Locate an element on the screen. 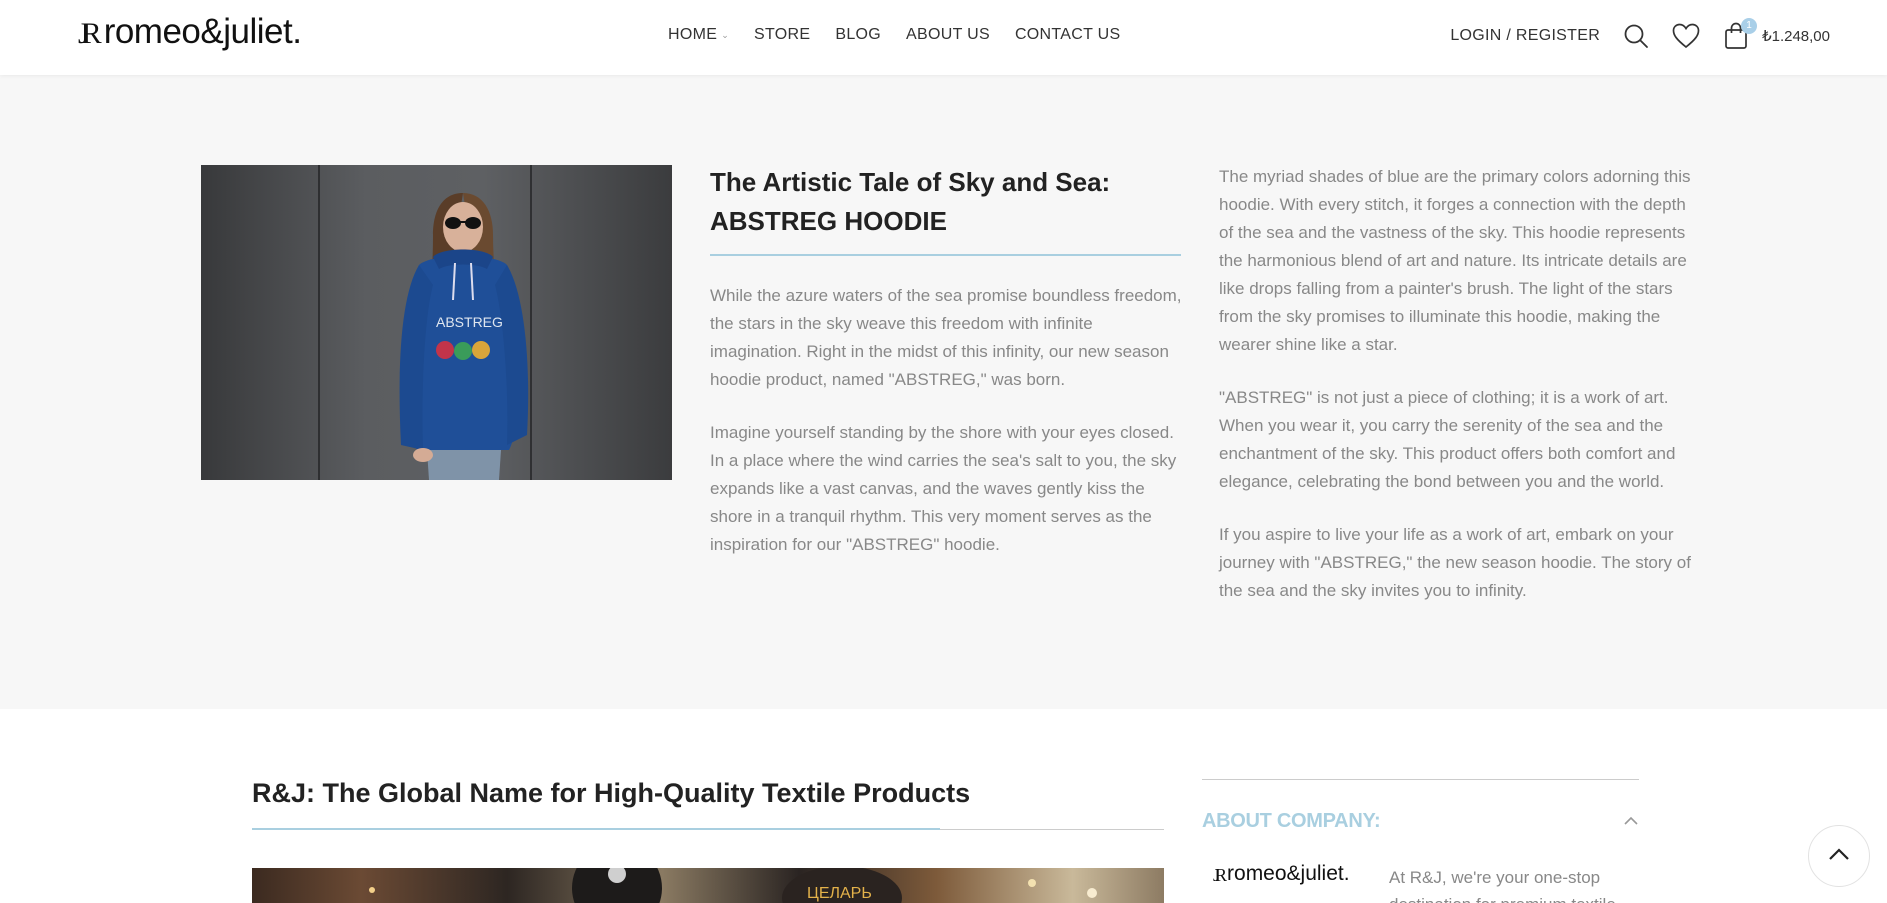  svg-text: ЦЕЛАРЬ is located at coordinates (839, 893).